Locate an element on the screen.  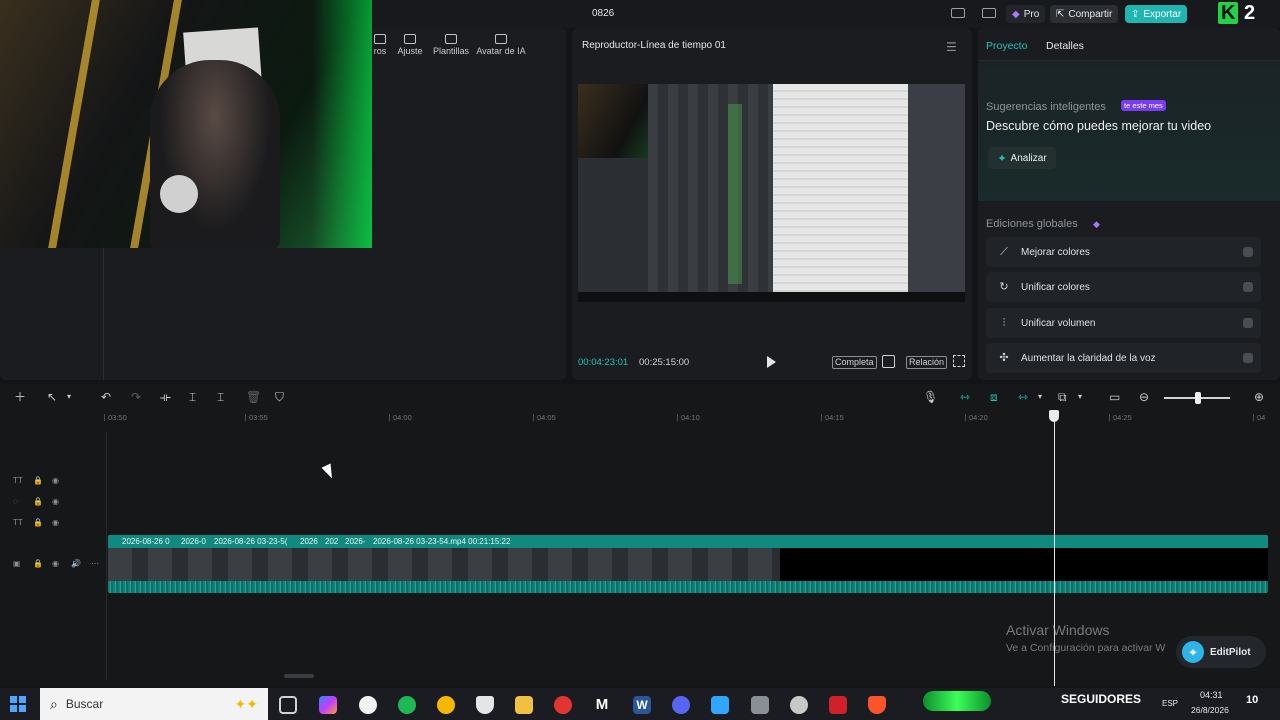
templates-icon is located at coordinates (451, 39).